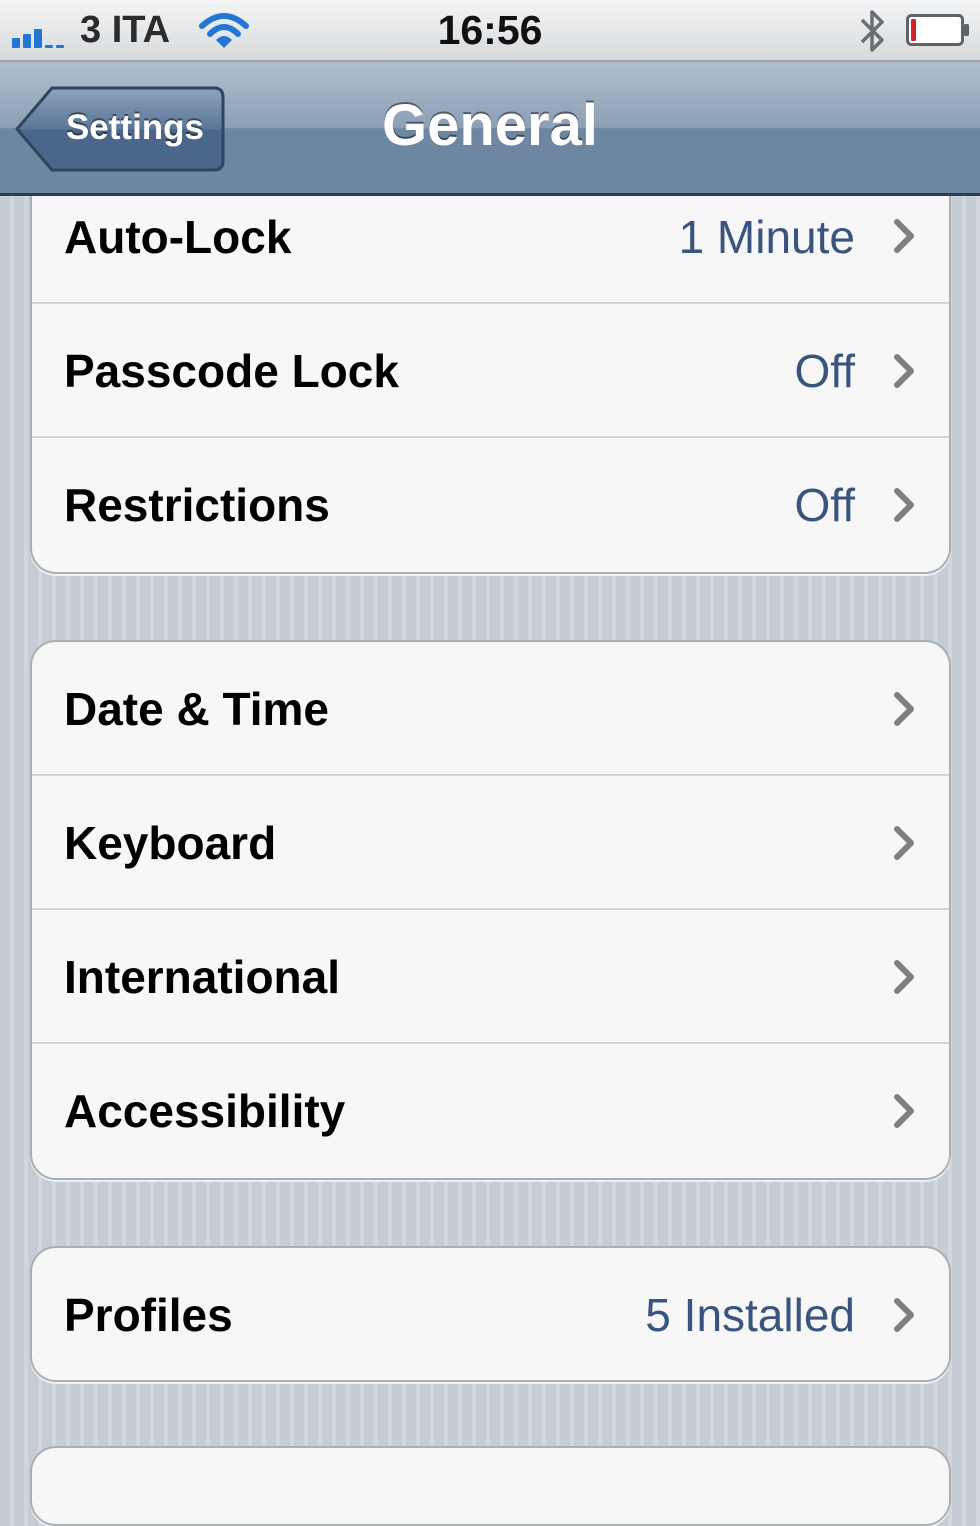 The width and height of the screenshot is (980, 1526). I want to click on bluetooth-icon, so click(872, 31).